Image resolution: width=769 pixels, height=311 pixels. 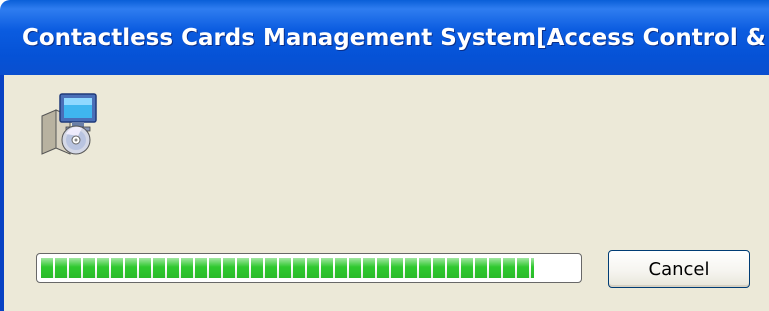 I want to click on installer-icon, so click(x=69, y=124).